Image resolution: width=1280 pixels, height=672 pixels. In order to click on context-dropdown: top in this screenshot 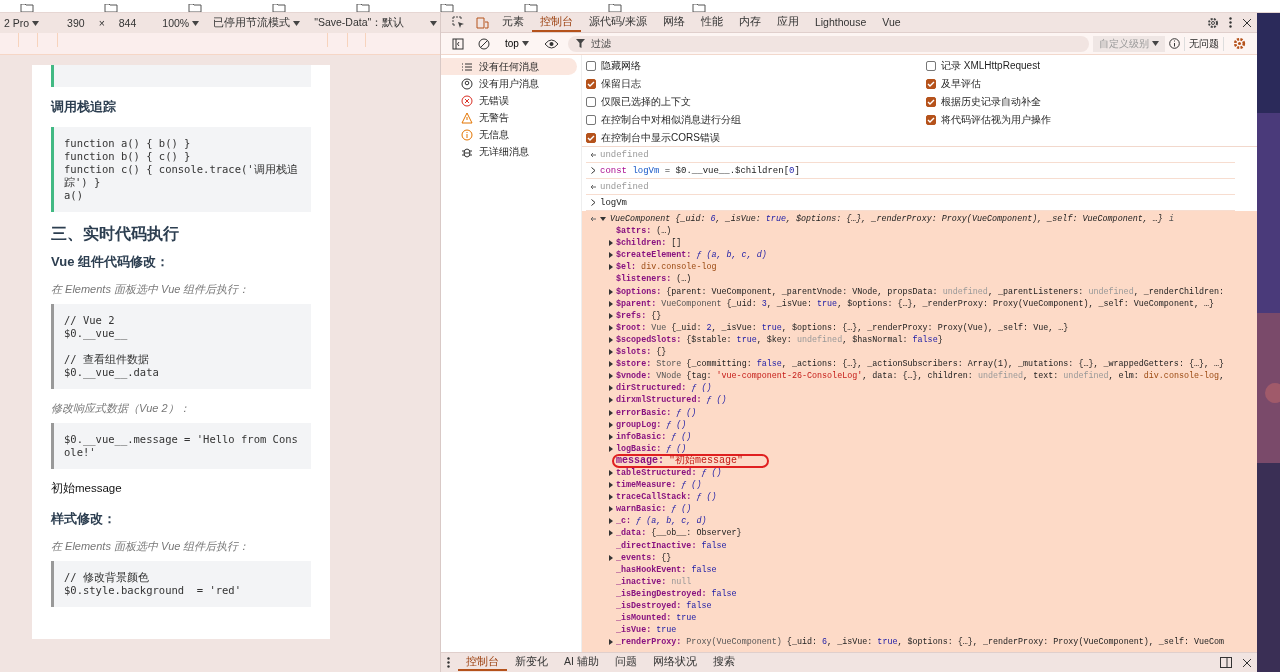, I will do `click(517, 43)`.